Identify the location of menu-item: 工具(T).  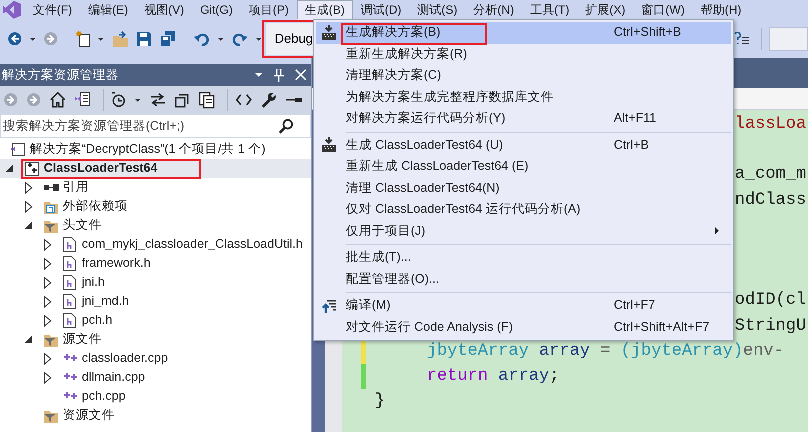
(550, 10).